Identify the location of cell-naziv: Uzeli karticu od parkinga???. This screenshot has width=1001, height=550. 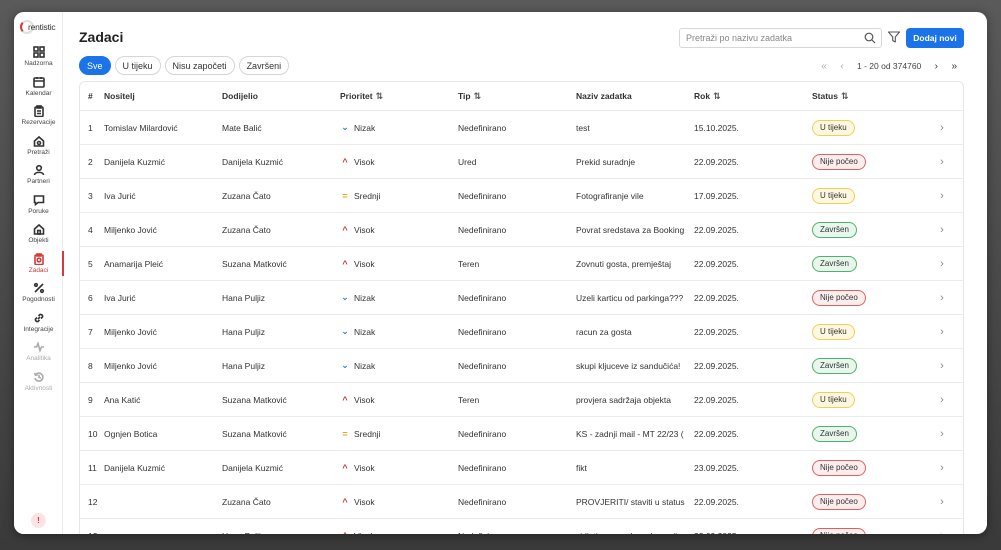
(635, 298).